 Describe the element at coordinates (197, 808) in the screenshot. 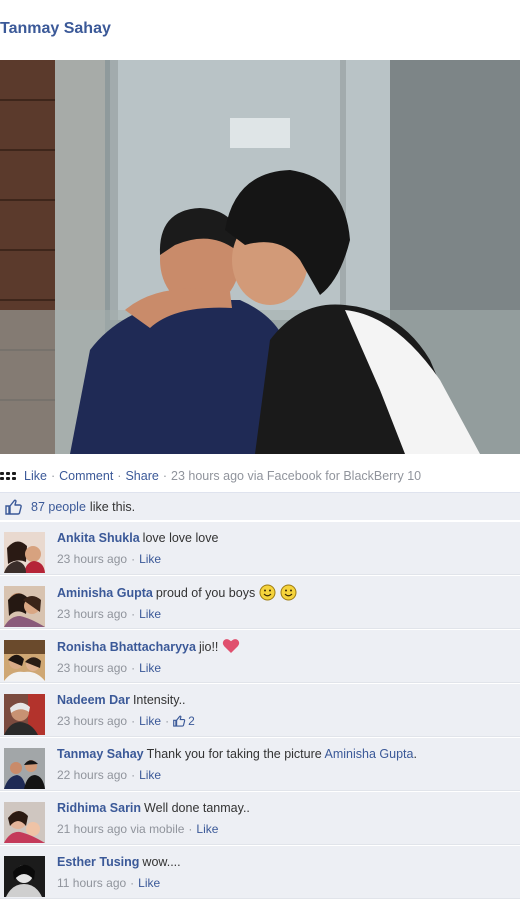

I see `comment-text: Well done tanmay..` at that location.